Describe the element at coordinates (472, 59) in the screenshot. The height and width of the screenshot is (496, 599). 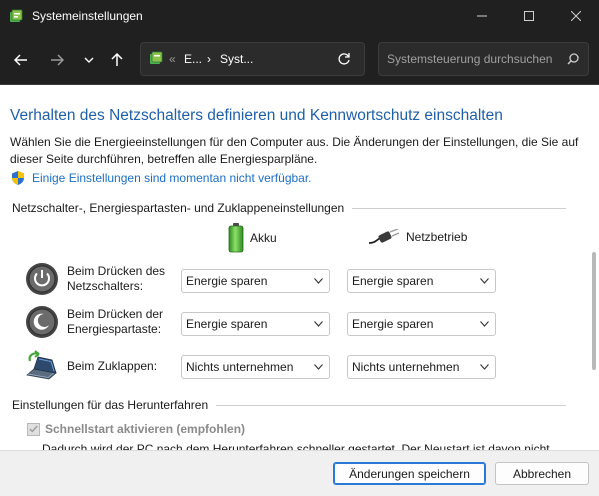
I see `search-input` at that location.